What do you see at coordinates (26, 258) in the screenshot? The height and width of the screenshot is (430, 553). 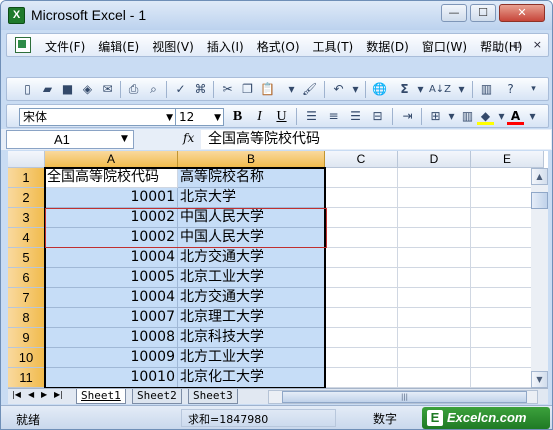 I see `row-header: 5` at bounding box center [26, 258].